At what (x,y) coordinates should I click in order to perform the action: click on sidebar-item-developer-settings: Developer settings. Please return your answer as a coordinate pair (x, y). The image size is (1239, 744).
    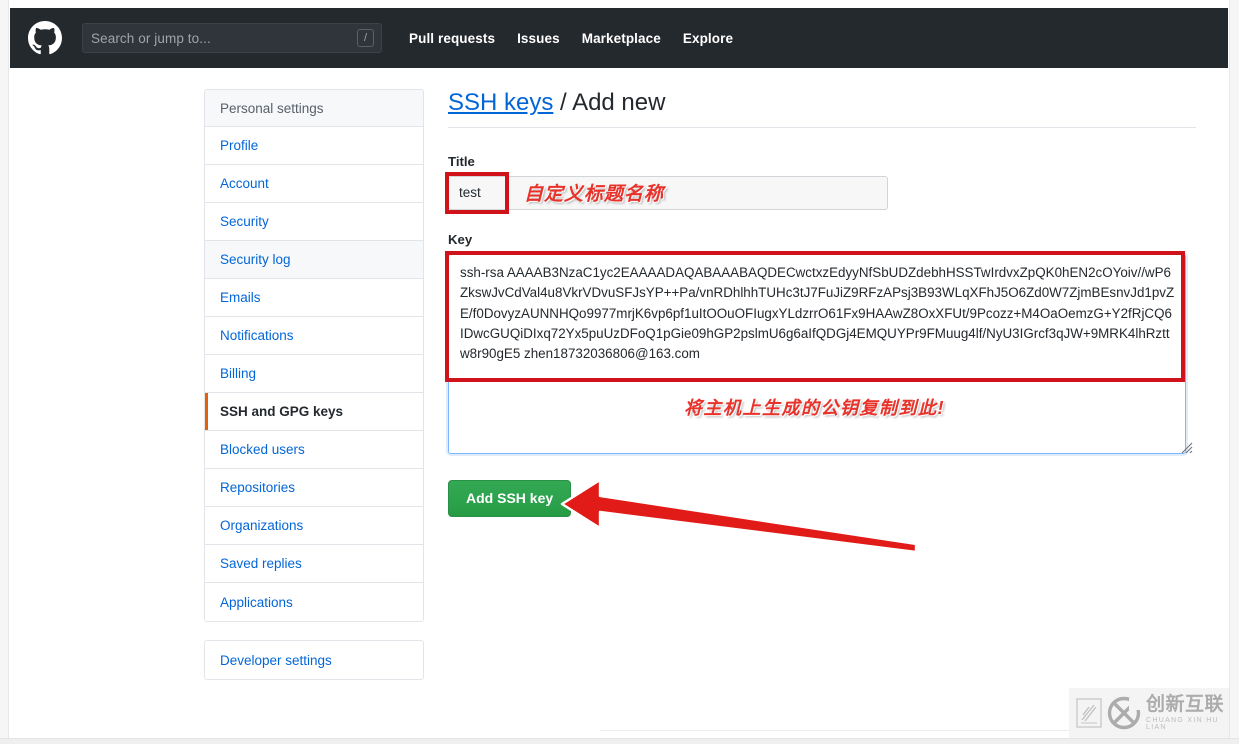
    Looking at the image, I should click on (314, 660).